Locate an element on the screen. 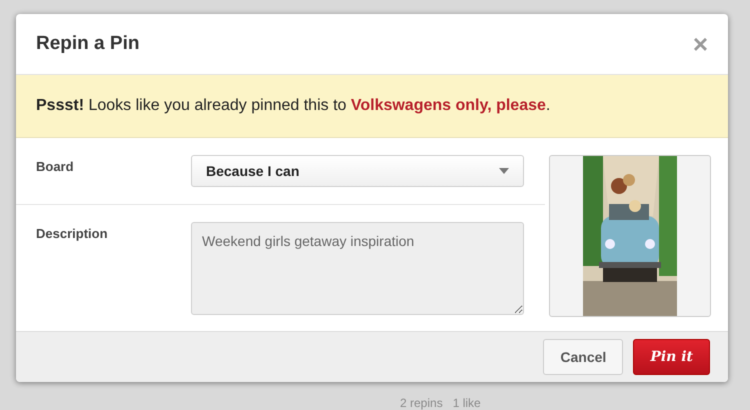  description-label: Description is located at coordinates (72, 234).